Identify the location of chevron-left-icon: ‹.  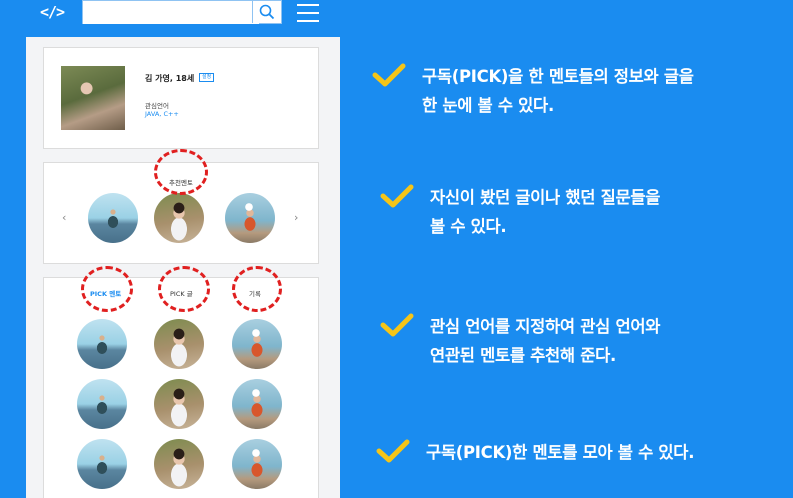
(64, 217).